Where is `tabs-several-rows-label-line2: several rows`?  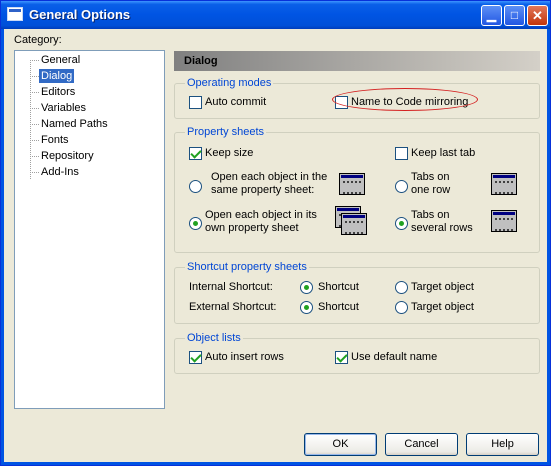 tabs-several-rows-label-line2: several rows is located at coordinates (442, 228).